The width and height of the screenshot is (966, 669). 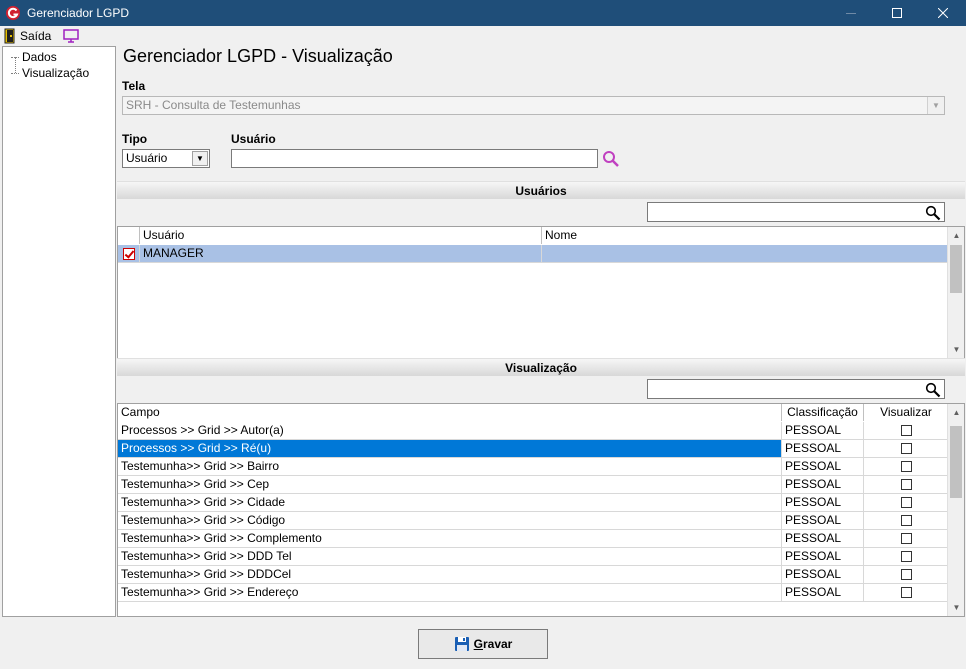 I want to click on navigation-tree: Dados Visualização, so click(x=59, y=331).